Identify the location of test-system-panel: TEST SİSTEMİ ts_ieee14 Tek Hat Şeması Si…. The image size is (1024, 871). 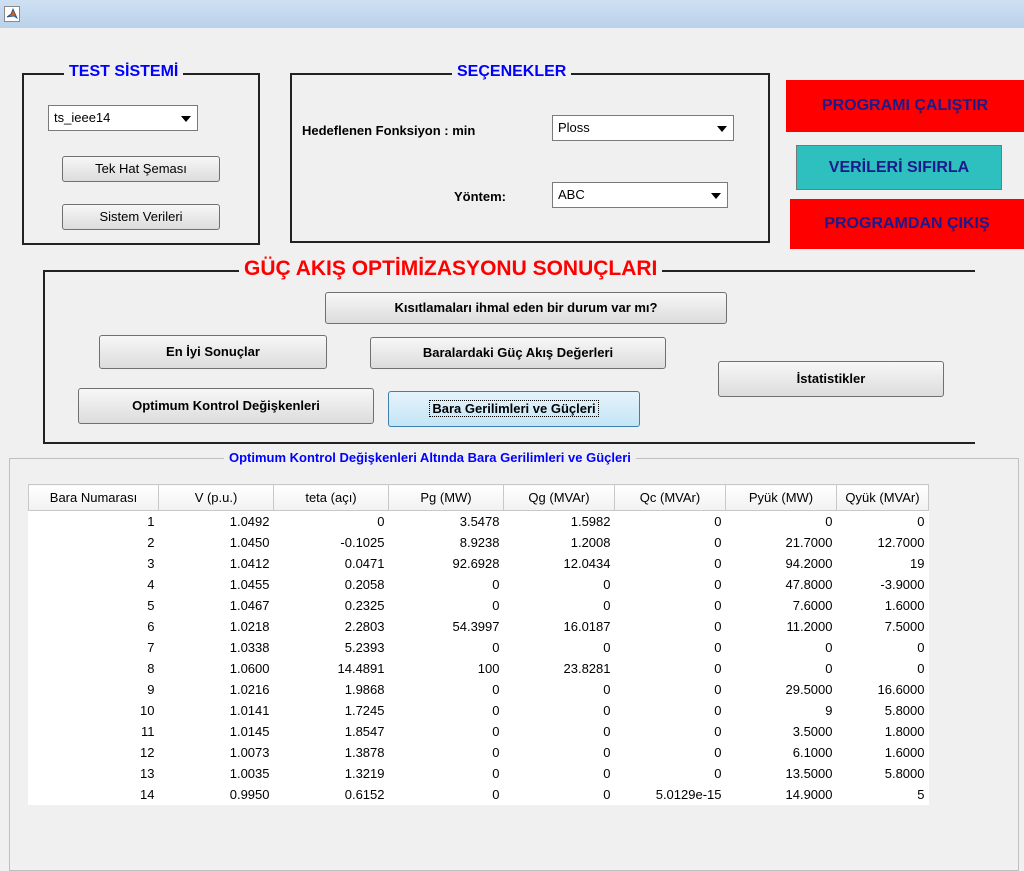
(141, 154).